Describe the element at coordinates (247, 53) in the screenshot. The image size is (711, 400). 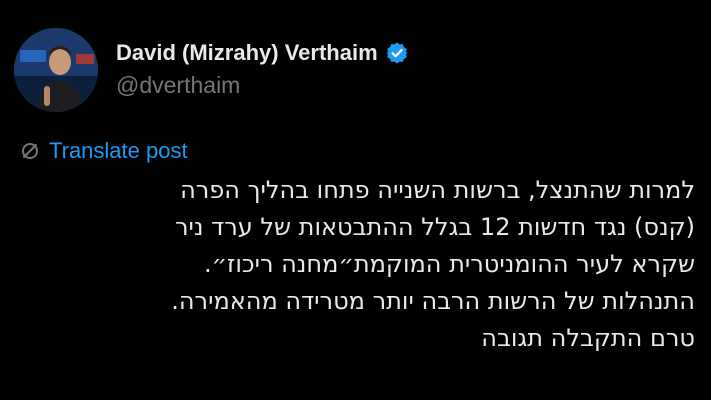
I see `display-name: David (Mizrahy) Verthaim` at that location.